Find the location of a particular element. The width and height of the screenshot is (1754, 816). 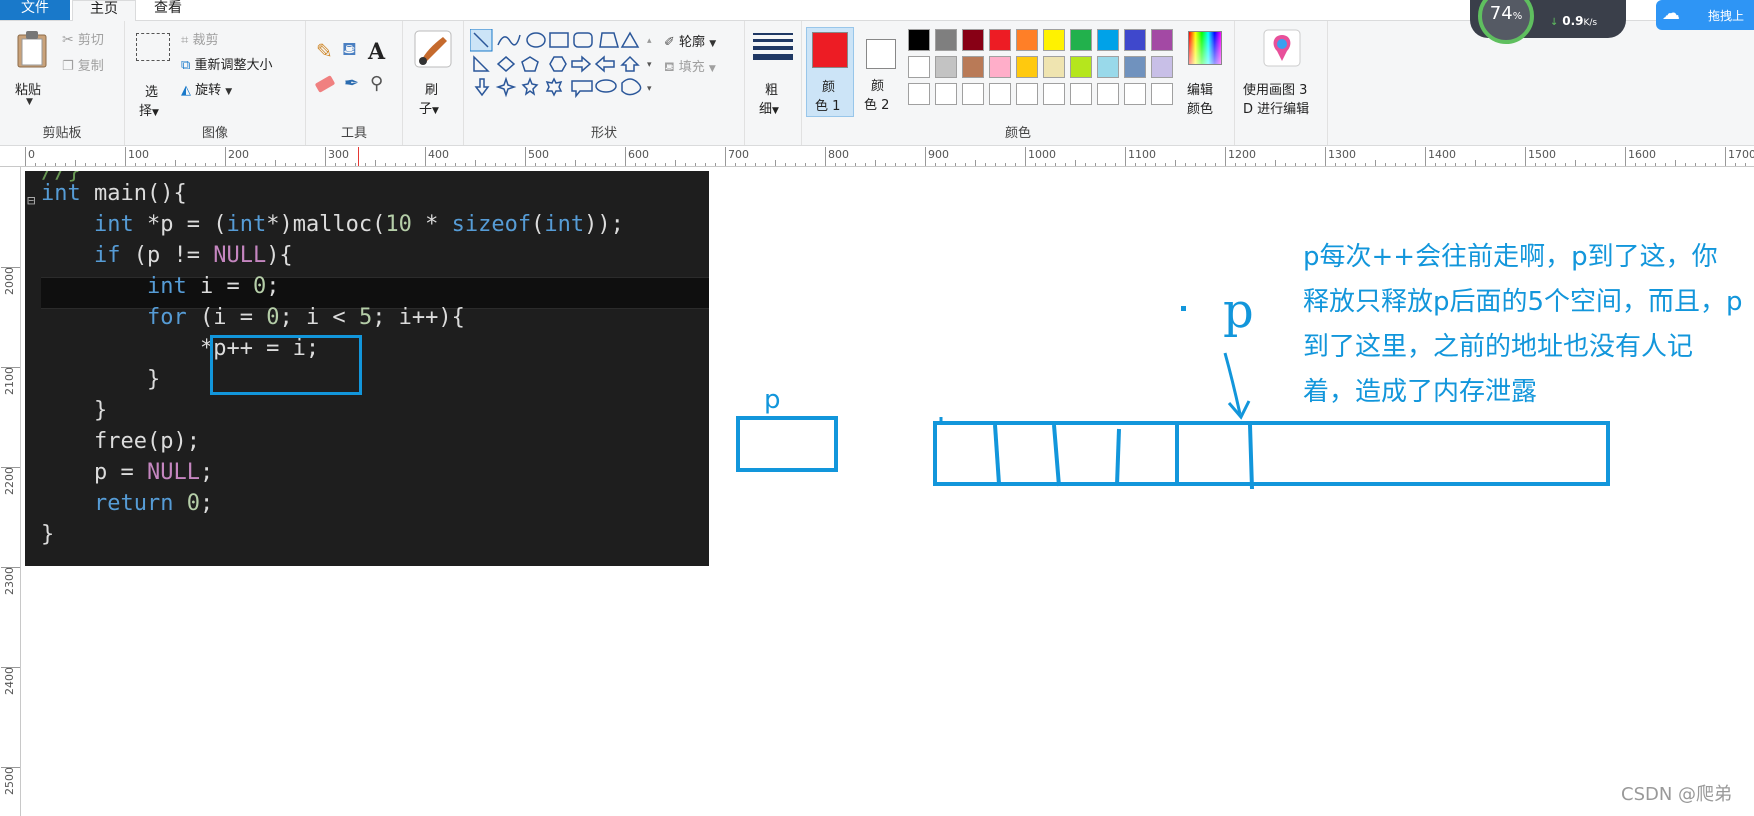

ruler-label: 900 is located at coordinates (938, 154).